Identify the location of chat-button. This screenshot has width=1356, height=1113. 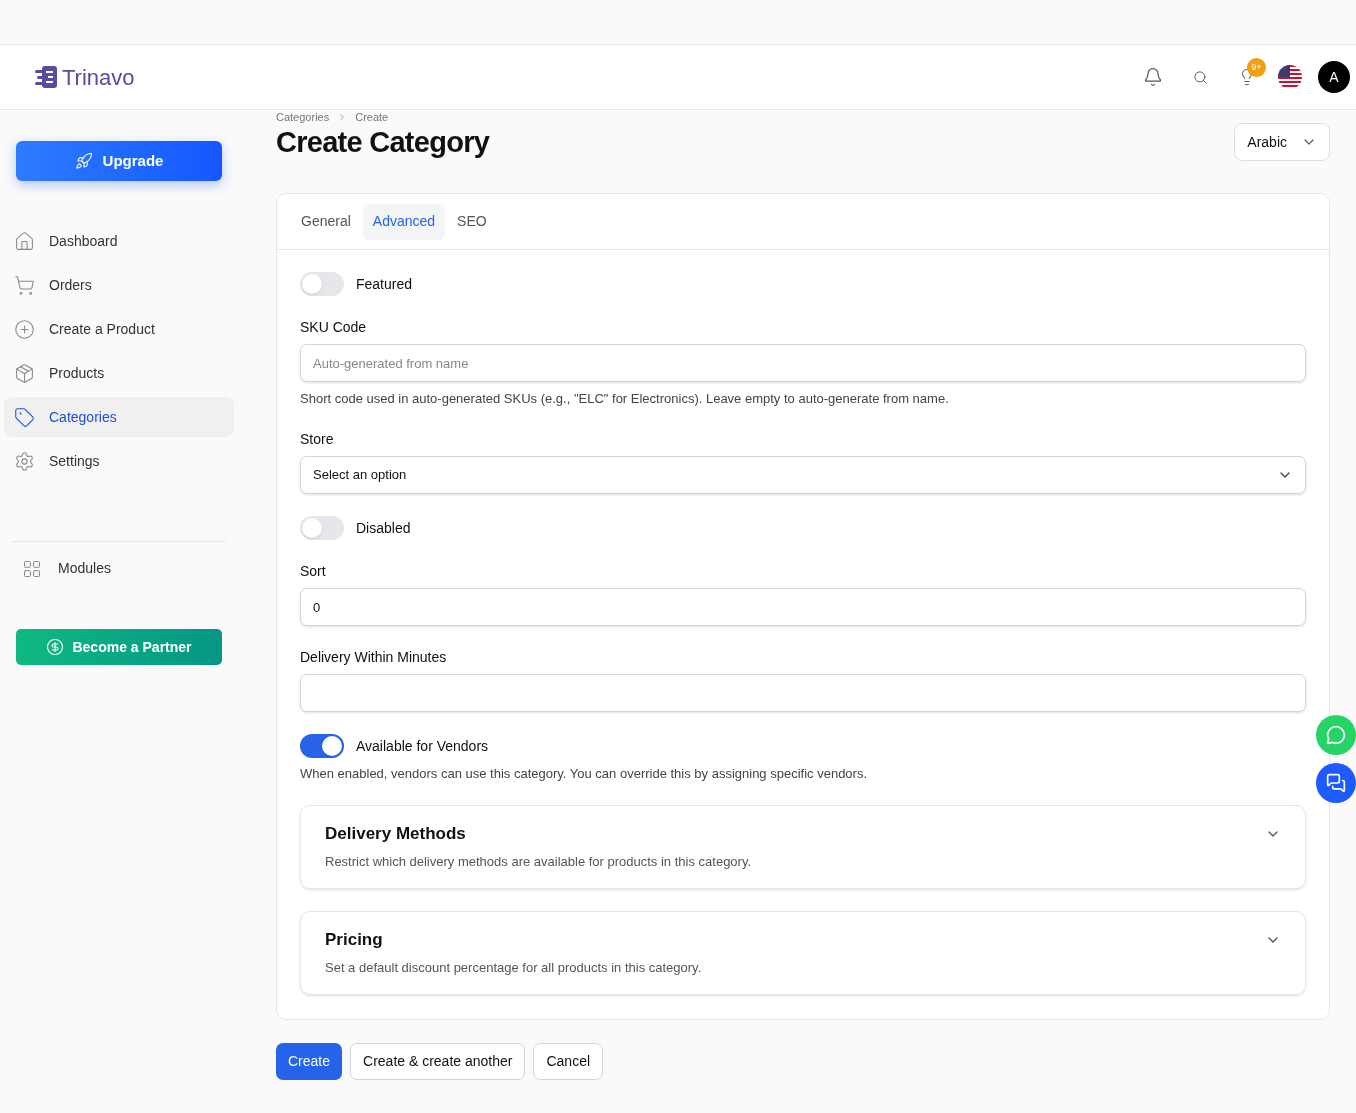
(1336, 783).